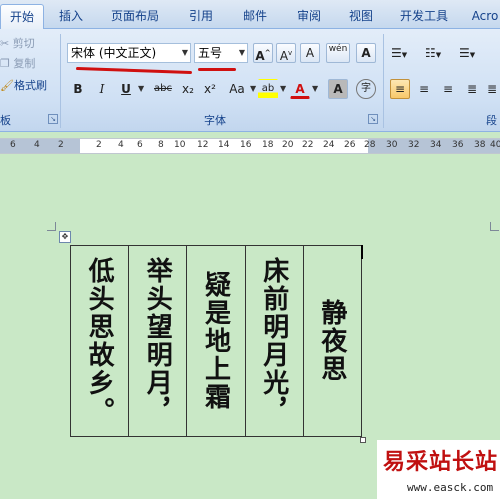 Image resolution: width=500 pixels, height=499 pixels. What do you see at coordinates (286, 53) in the screenshot?
I see `shrink-font-button: Av` at bounding box center [286, 53].